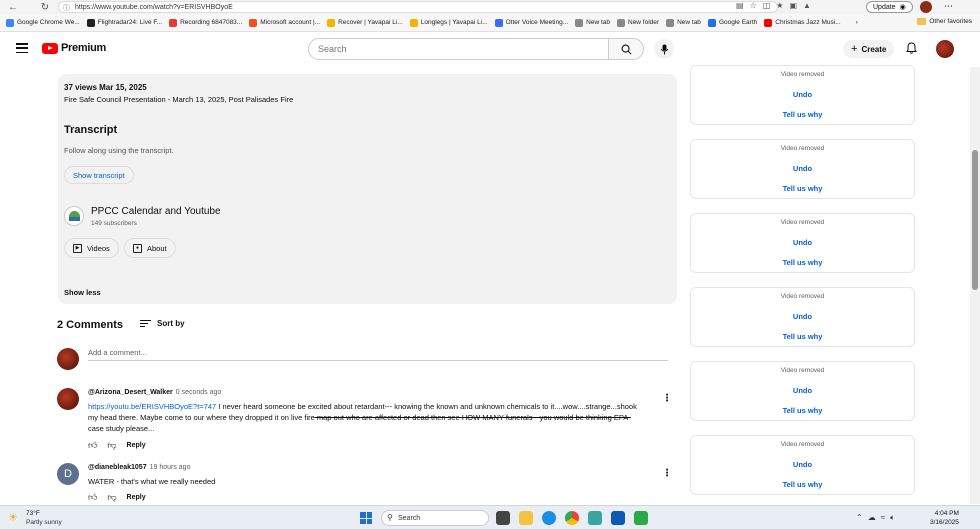 Image resolution: width=980 pixels, height=529 pixels. What do you see at coordinates (50, 48) in the screenshot?
I see `youtube-play-icon` at bounding box center [50, 48].